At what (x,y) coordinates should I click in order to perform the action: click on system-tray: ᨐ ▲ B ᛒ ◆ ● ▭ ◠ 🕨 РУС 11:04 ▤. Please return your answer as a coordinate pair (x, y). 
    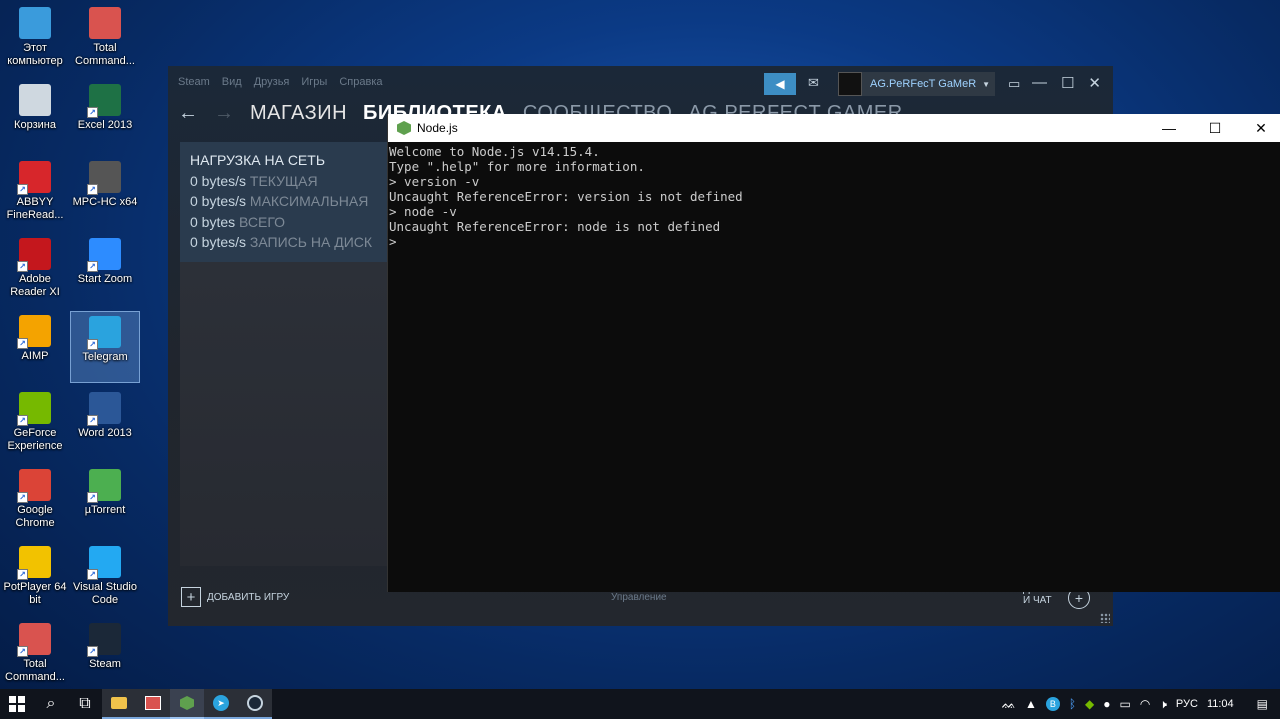
    Looking at the image, I should click on (1141, 704).